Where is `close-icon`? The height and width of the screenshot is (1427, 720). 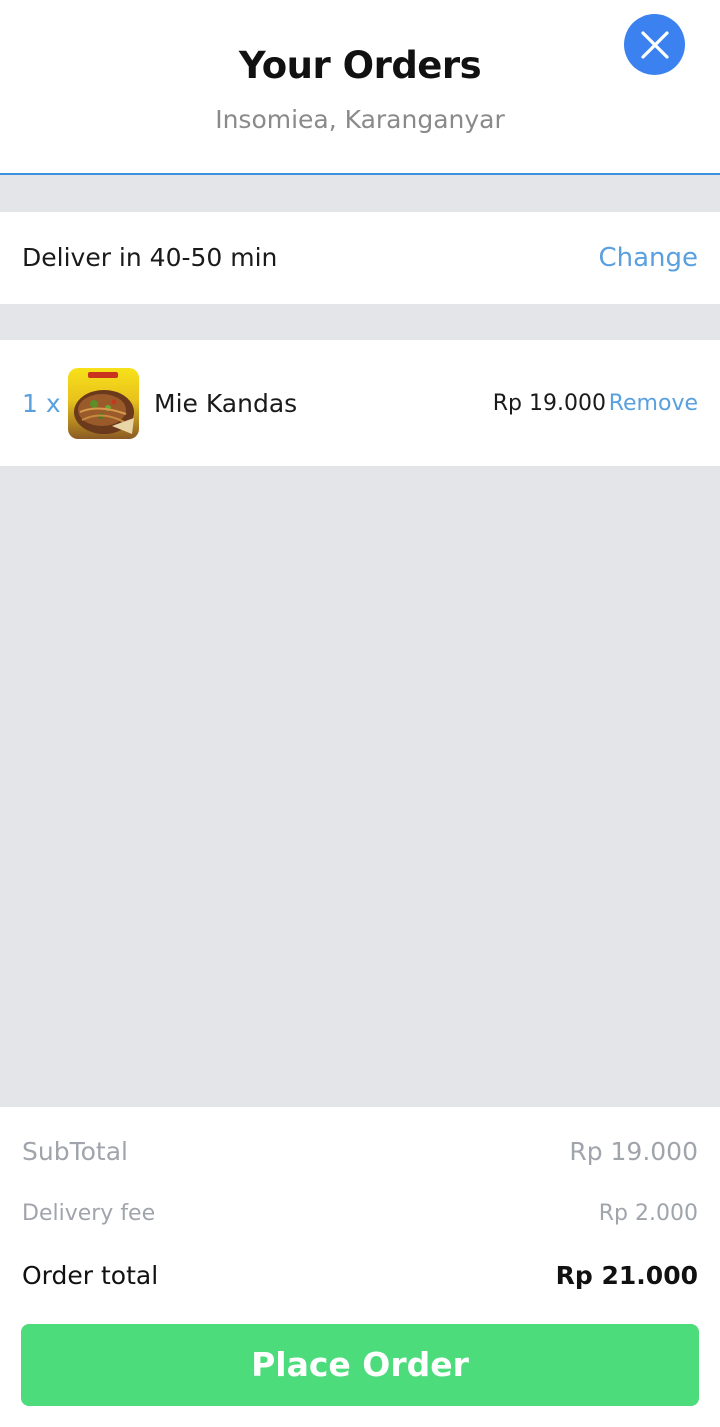 close-icon is located at coordinates (654, 44).